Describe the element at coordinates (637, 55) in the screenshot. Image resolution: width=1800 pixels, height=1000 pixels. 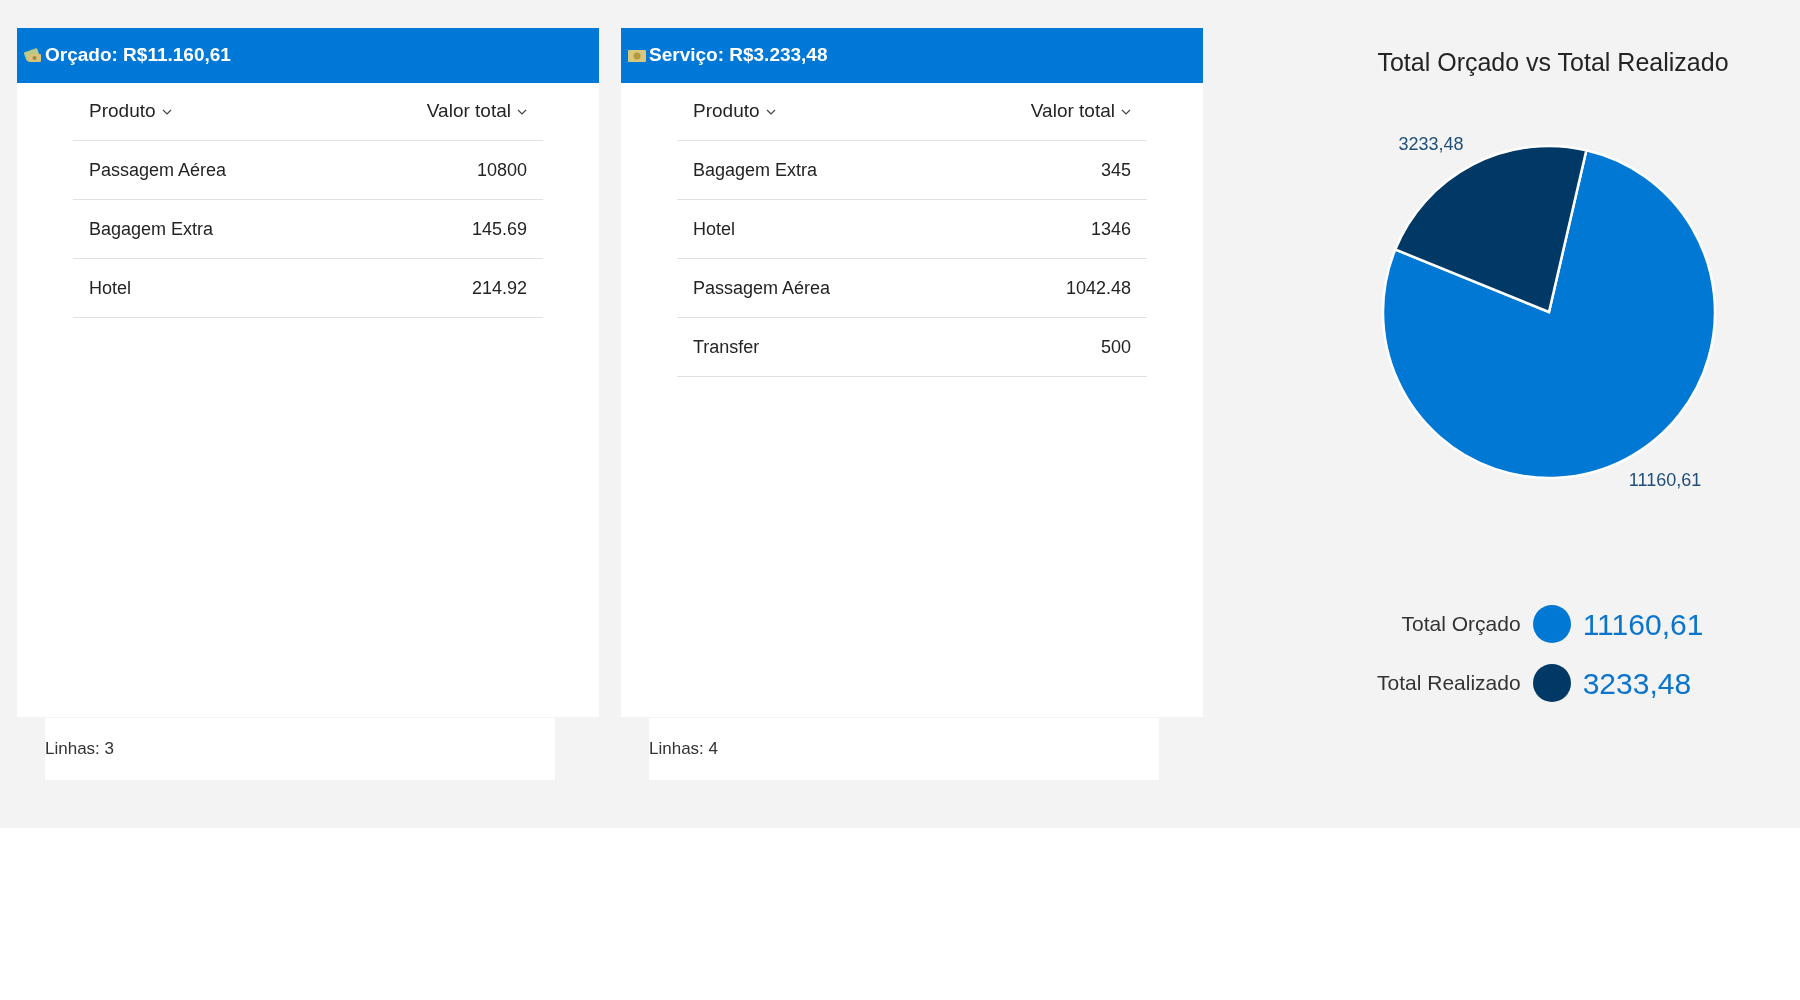
I see `banknote-icon` at that location.